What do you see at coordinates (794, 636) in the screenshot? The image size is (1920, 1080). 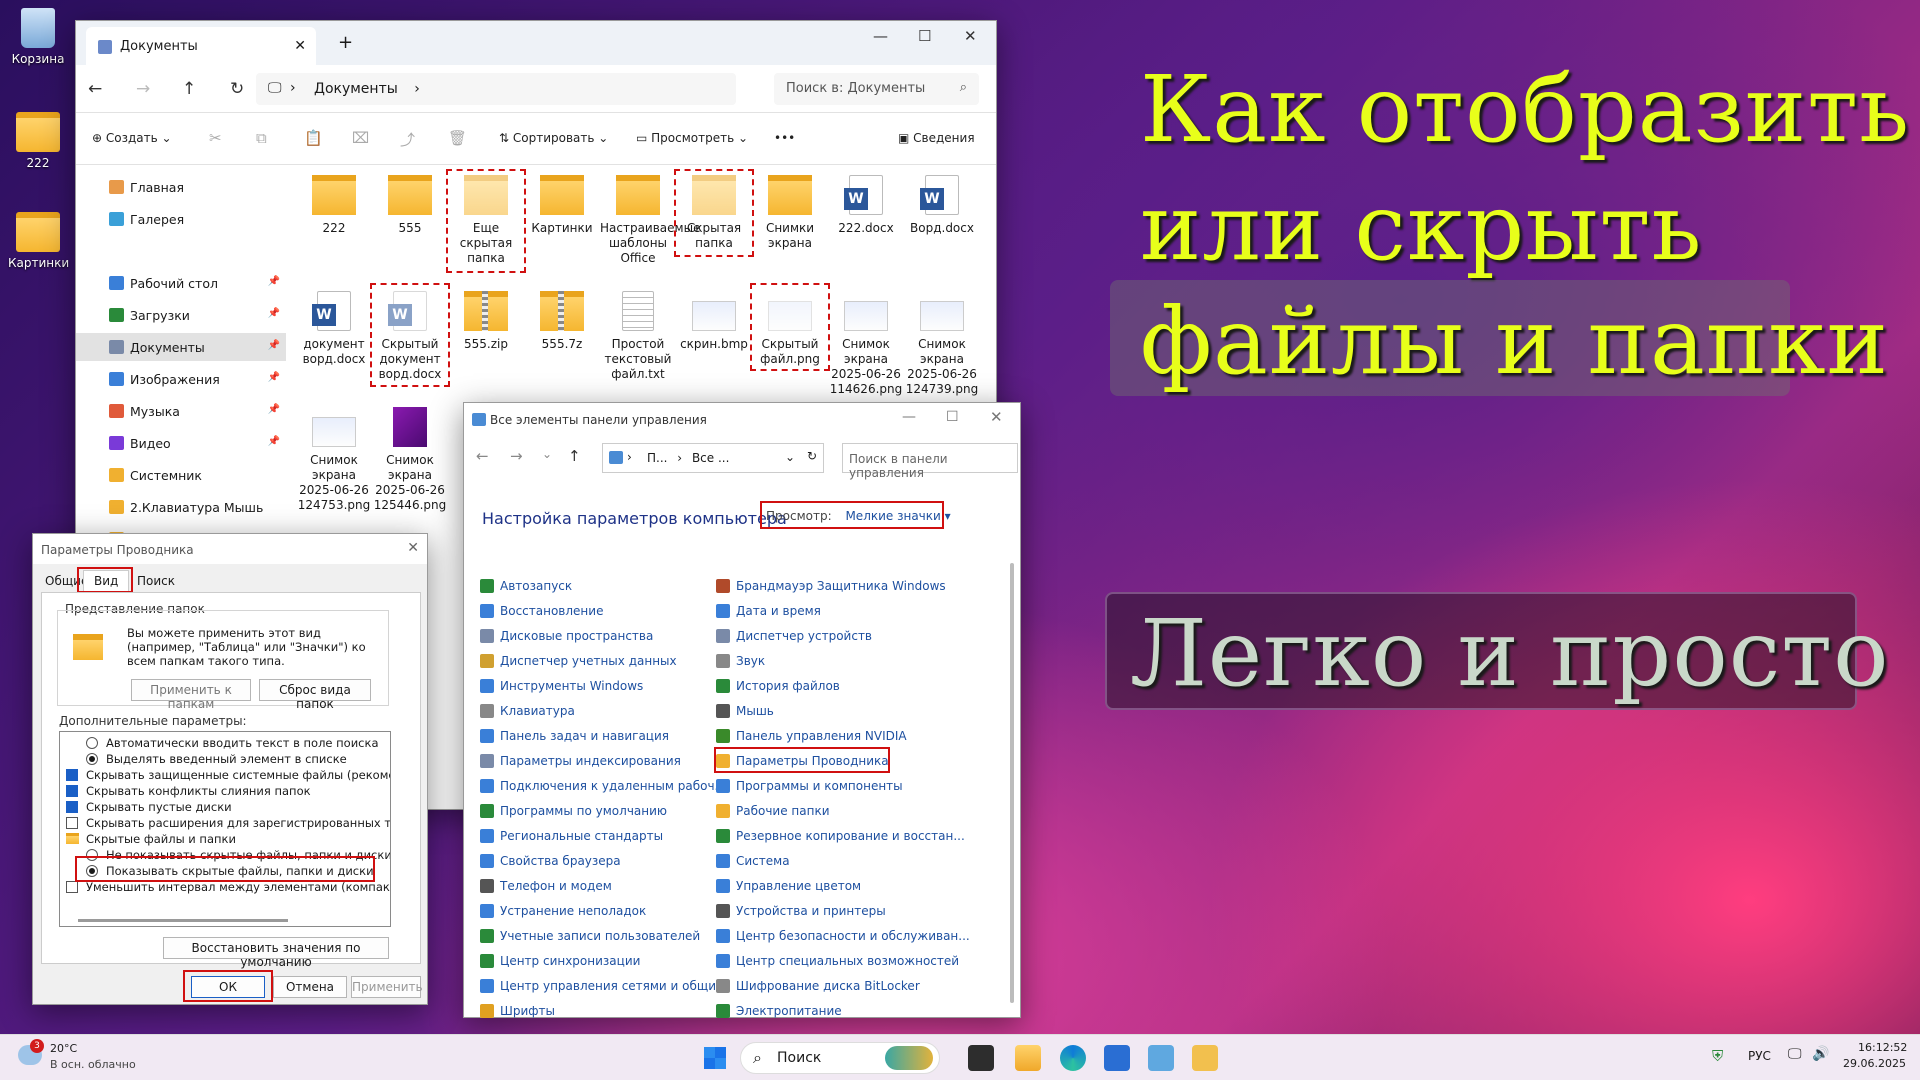 I see `cp-item: Диспетчер устройств` at bounding box center [794, 636].